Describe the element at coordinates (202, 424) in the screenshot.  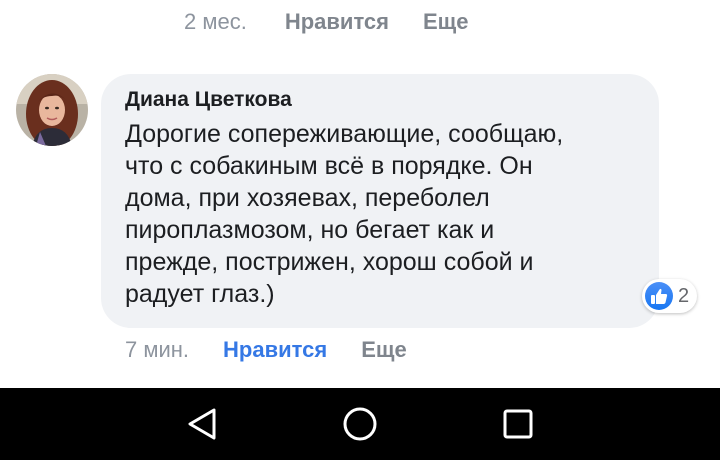
I see `back-icon` at that location.